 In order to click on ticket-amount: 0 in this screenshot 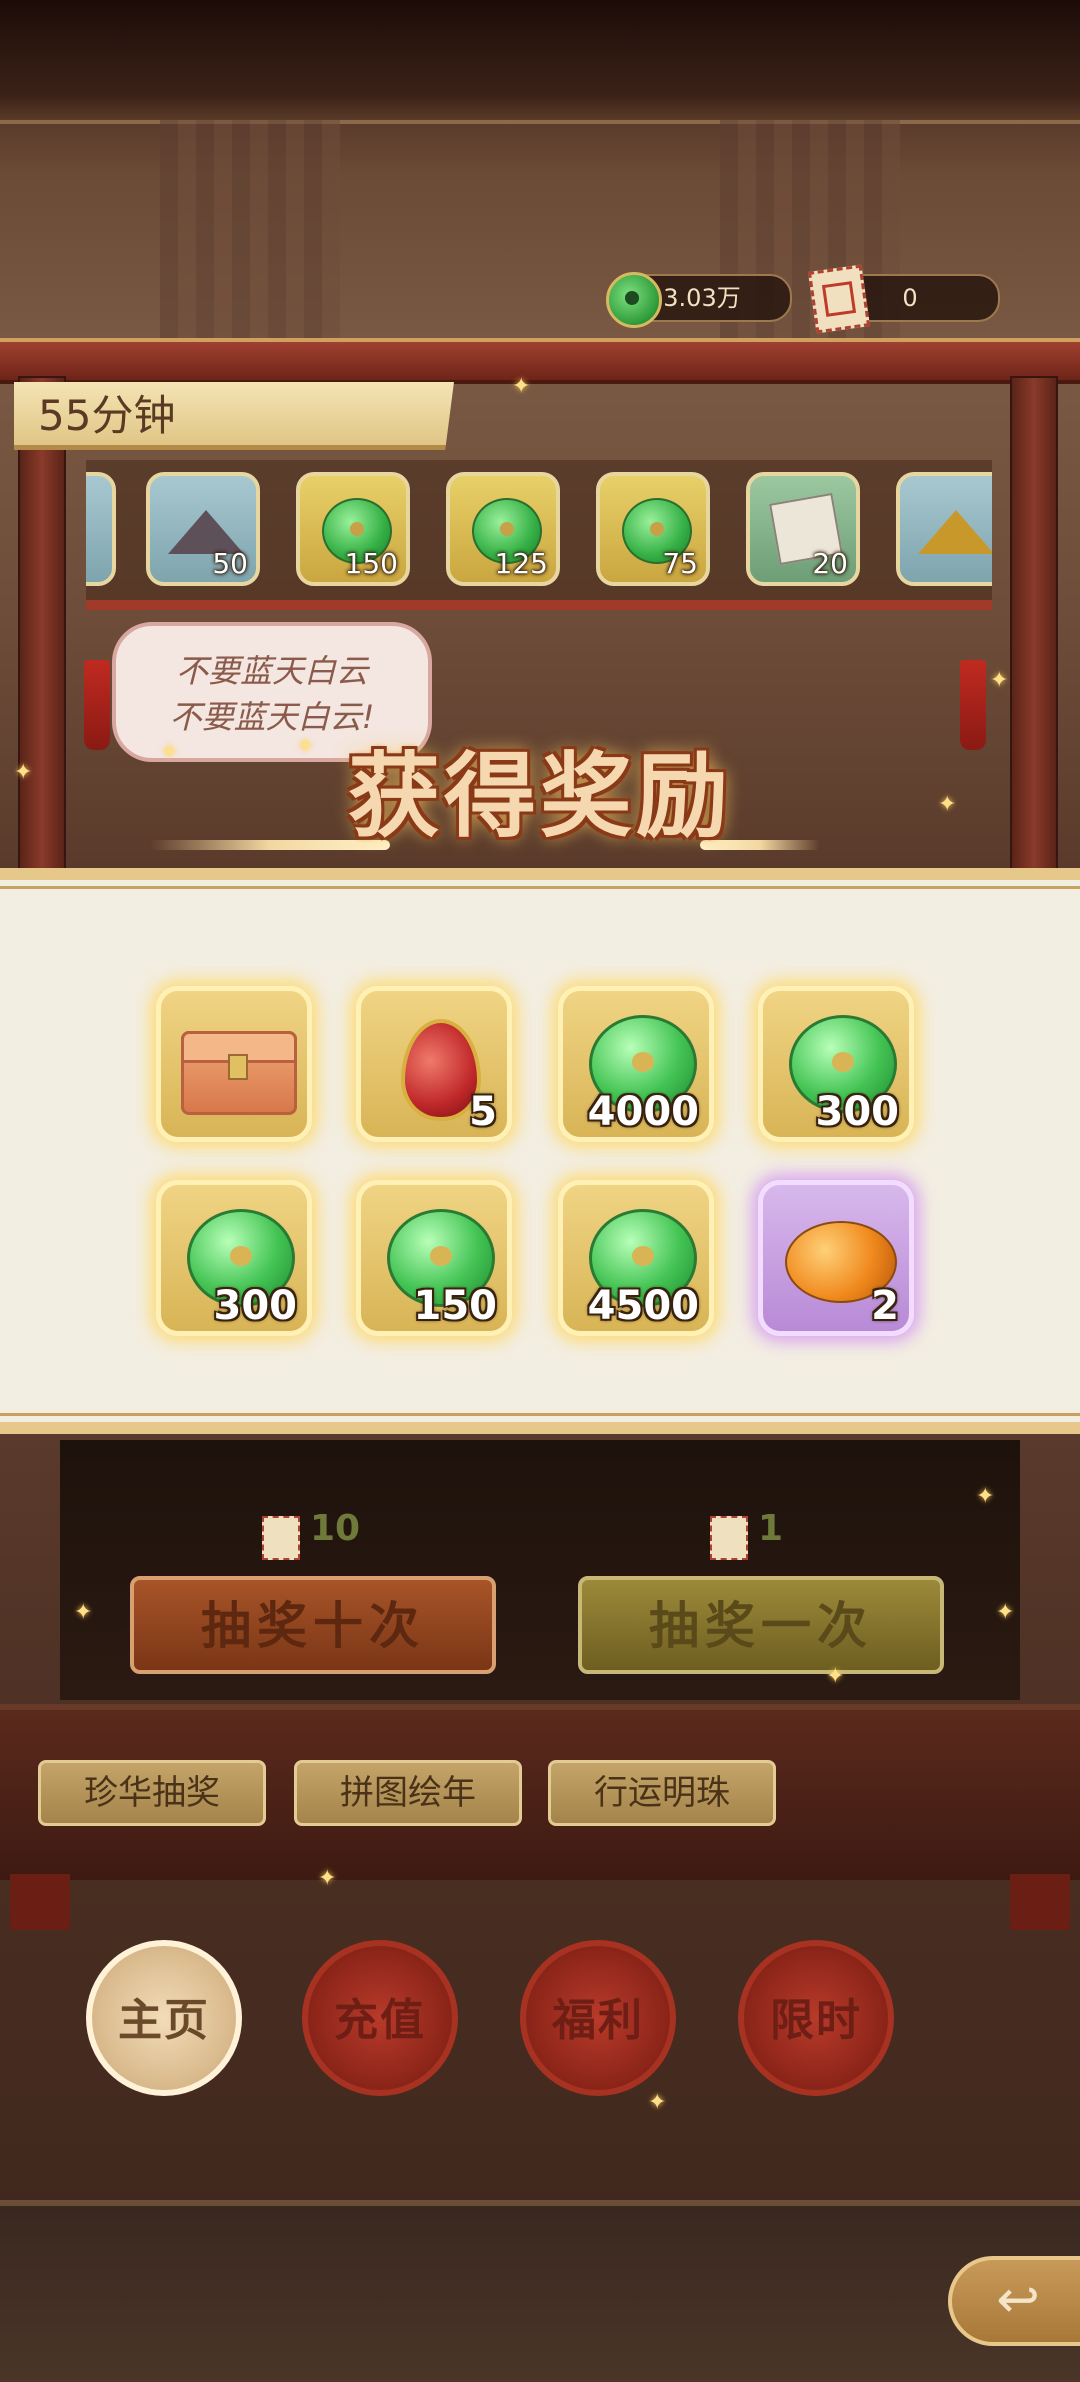, I will do `click(910, 298)`.